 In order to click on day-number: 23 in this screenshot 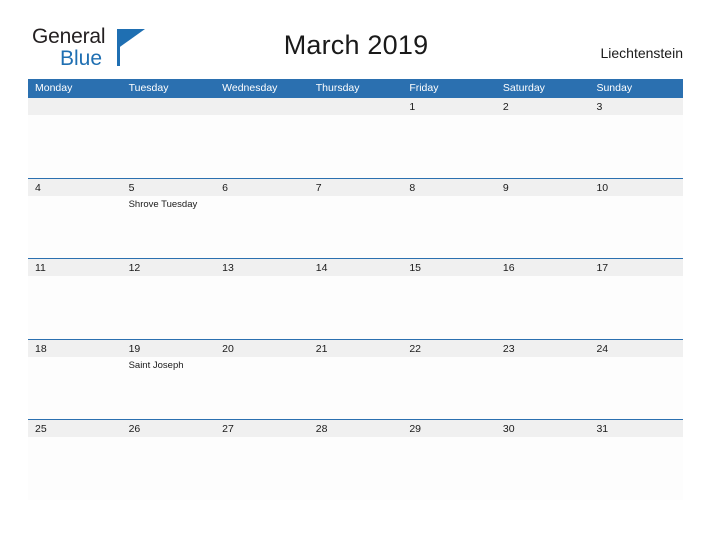, I will do `click(508, 348)`.